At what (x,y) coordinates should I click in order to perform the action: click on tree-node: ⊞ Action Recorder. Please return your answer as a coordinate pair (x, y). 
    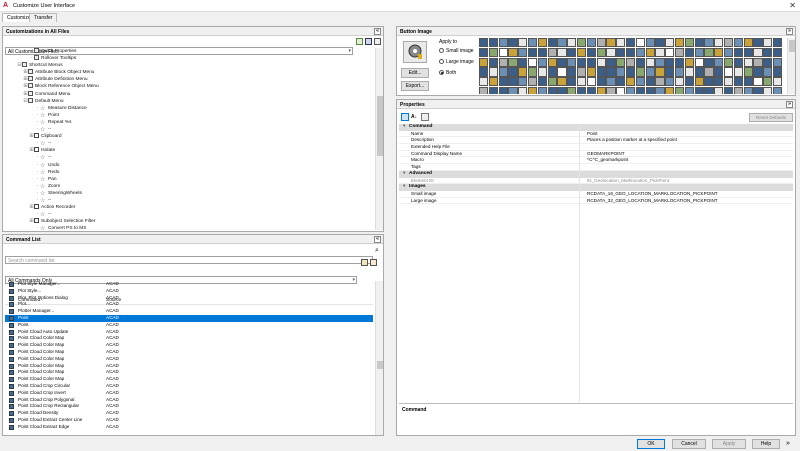
    Looking at the image, I should click on (189, 207).